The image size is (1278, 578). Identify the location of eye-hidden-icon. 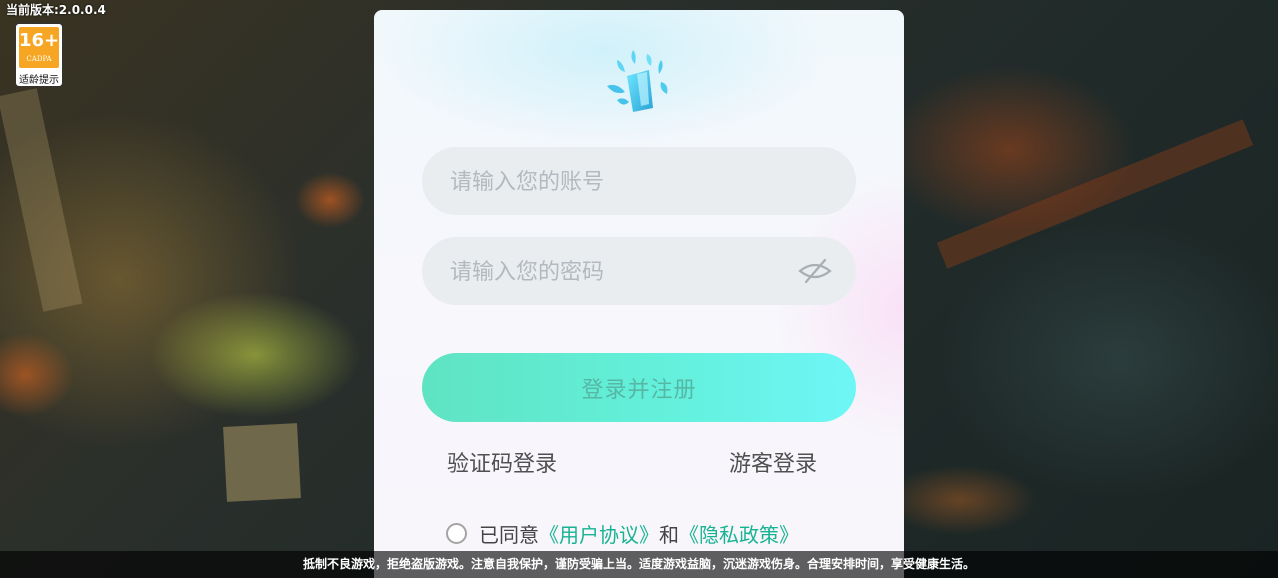
(815, 271).